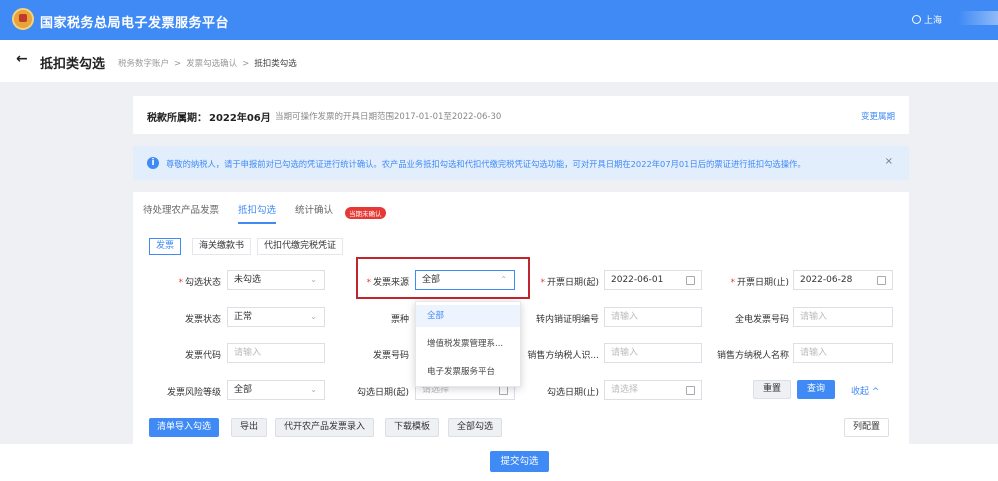 This screenshot has width=998, height=481. I want to click on invoice-source-dropdown: 全部 增值税发票管理系... 电子发票服务平台, so click(468, 344).